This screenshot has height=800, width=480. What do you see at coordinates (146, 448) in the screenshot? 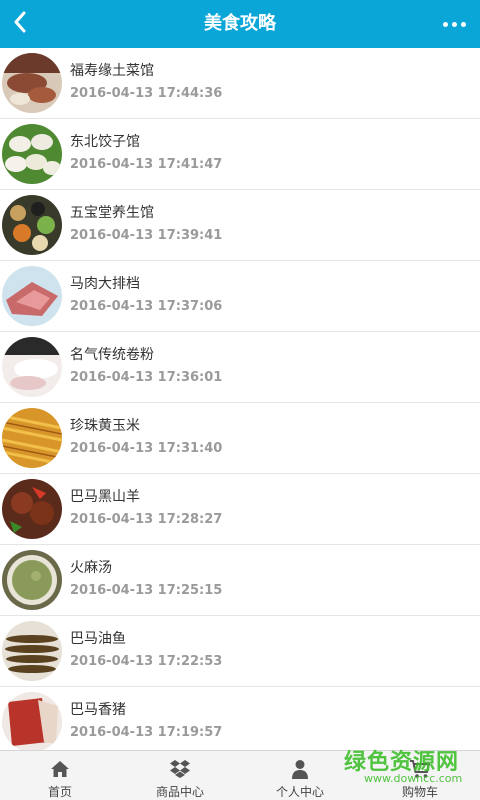
I see `item-timestamp: 2016-04-13 17:31:40` at bounding box center [146, 448].